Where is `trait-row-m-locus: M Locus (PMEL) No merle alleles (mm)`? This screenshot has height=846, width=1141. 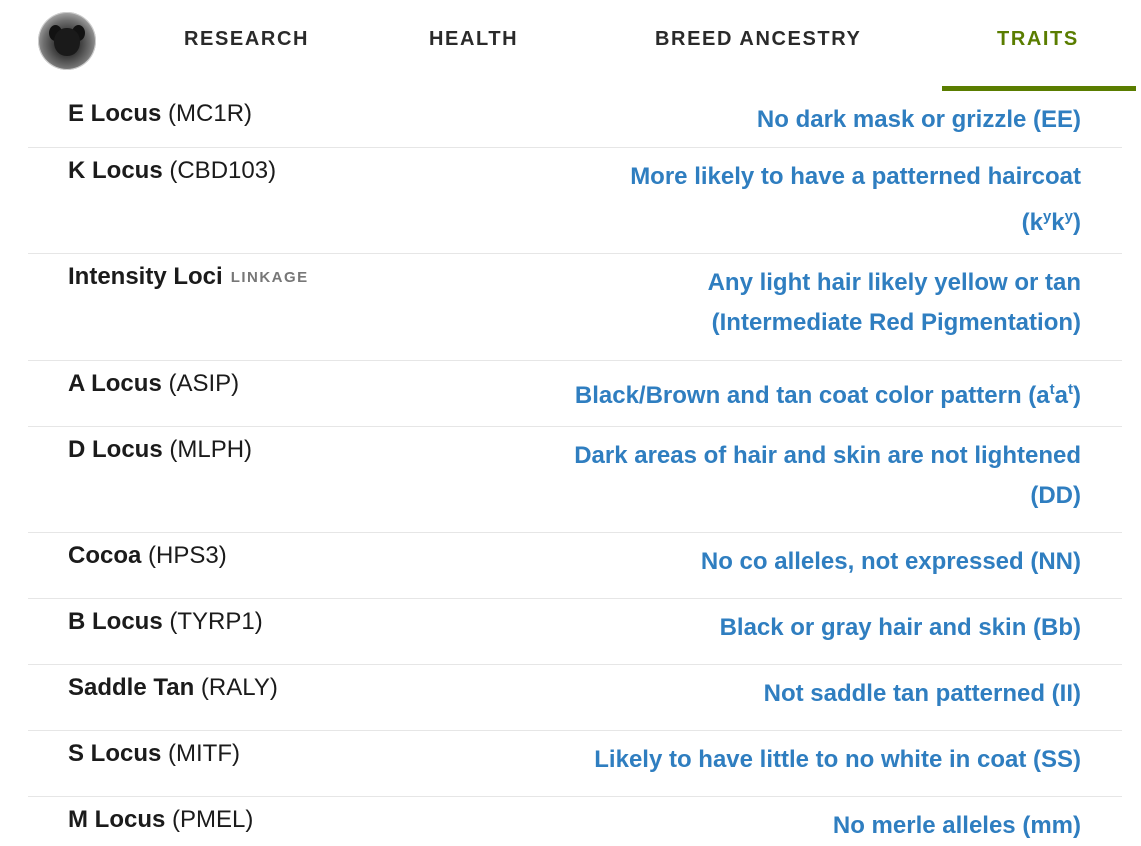
trait-row-m-locus: M Locus (PMEL) No merle alleles (mm) is located at coordinates (575, 821).